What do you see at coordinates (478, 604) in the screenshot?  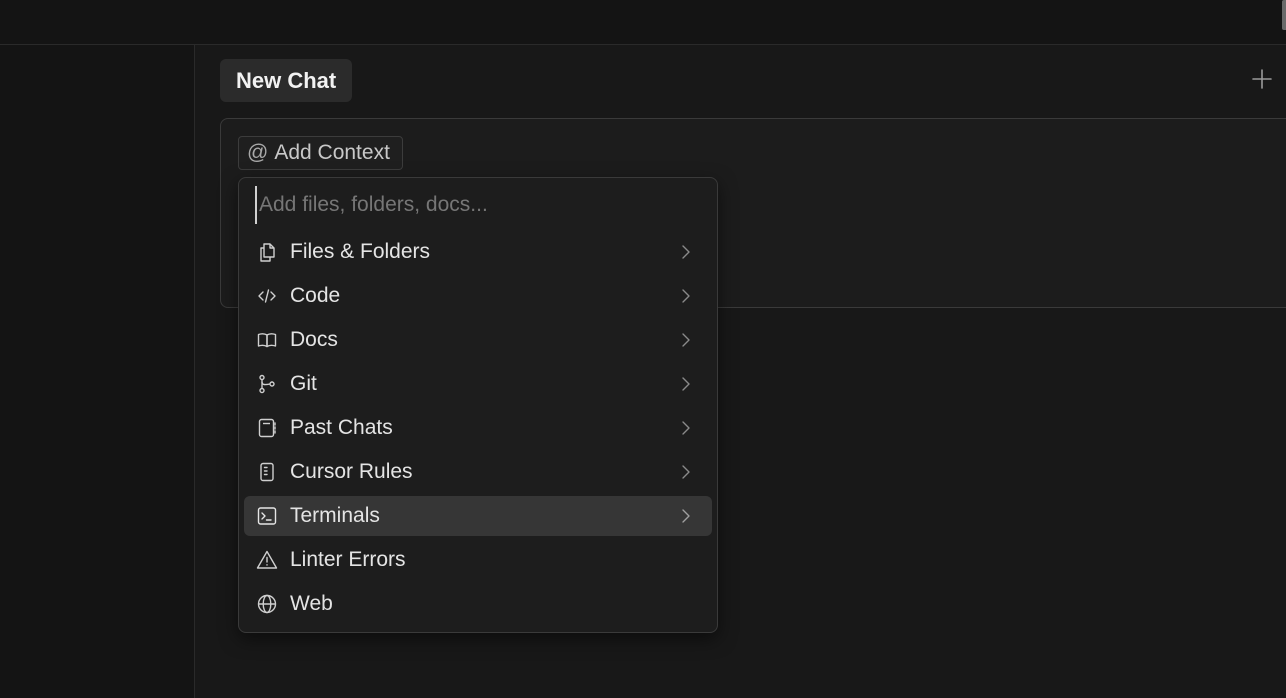 I see `menu-item-web: Web` at bounding box center [478, 604].